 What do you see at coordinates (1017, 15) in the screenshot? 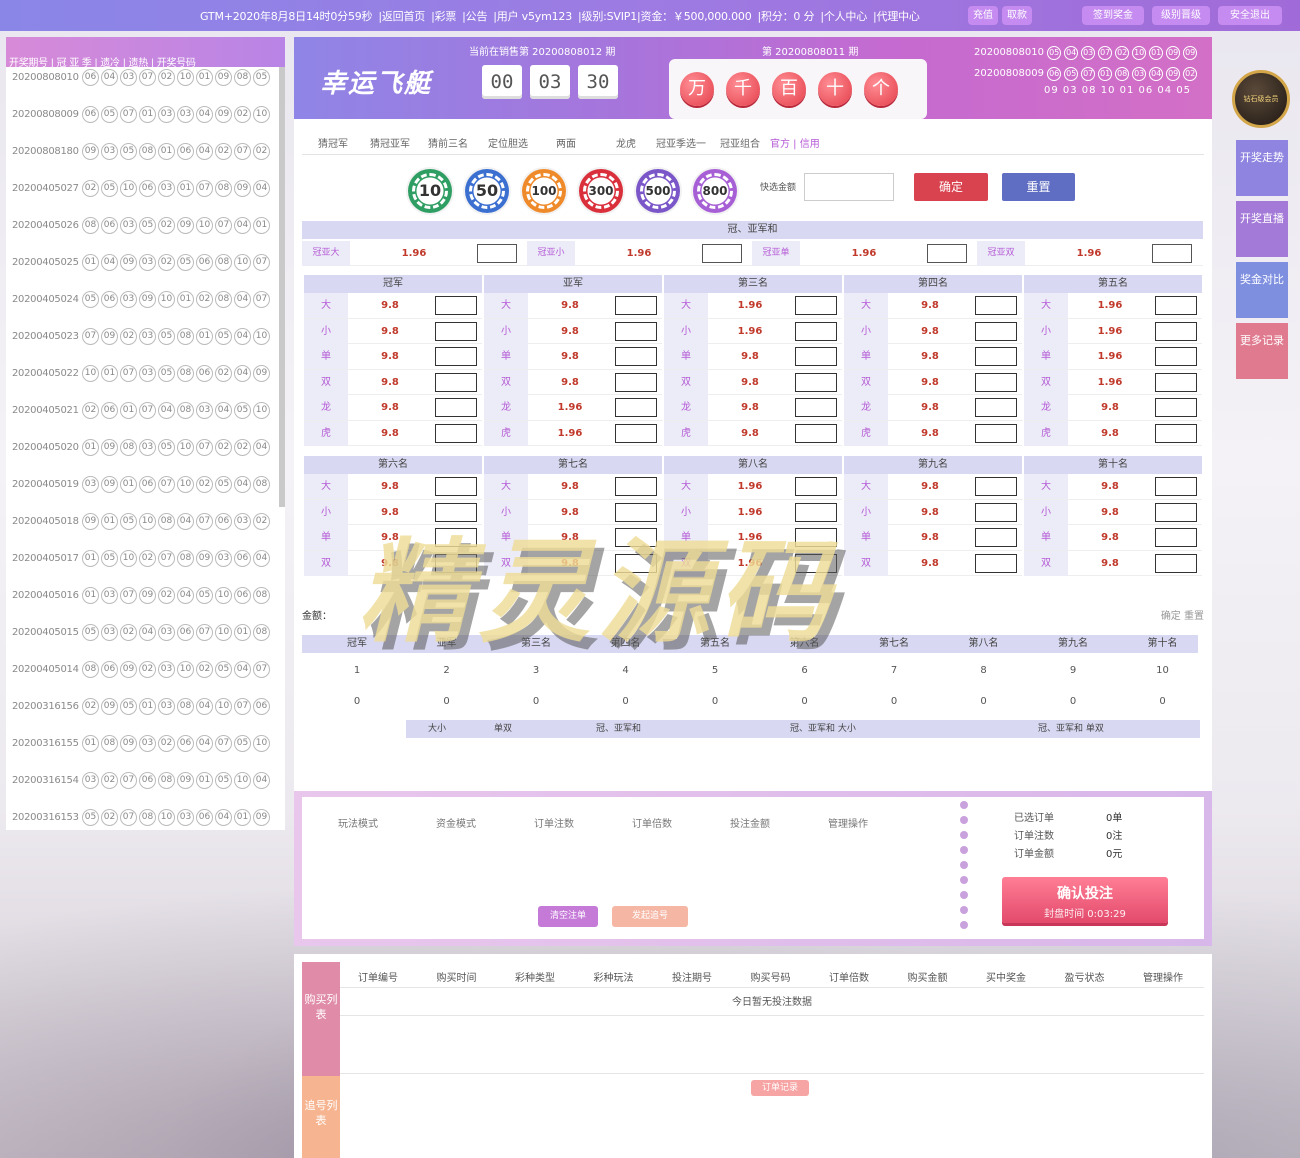
I see `withdraw-button: 取款` at bounding box center [1017, 15].